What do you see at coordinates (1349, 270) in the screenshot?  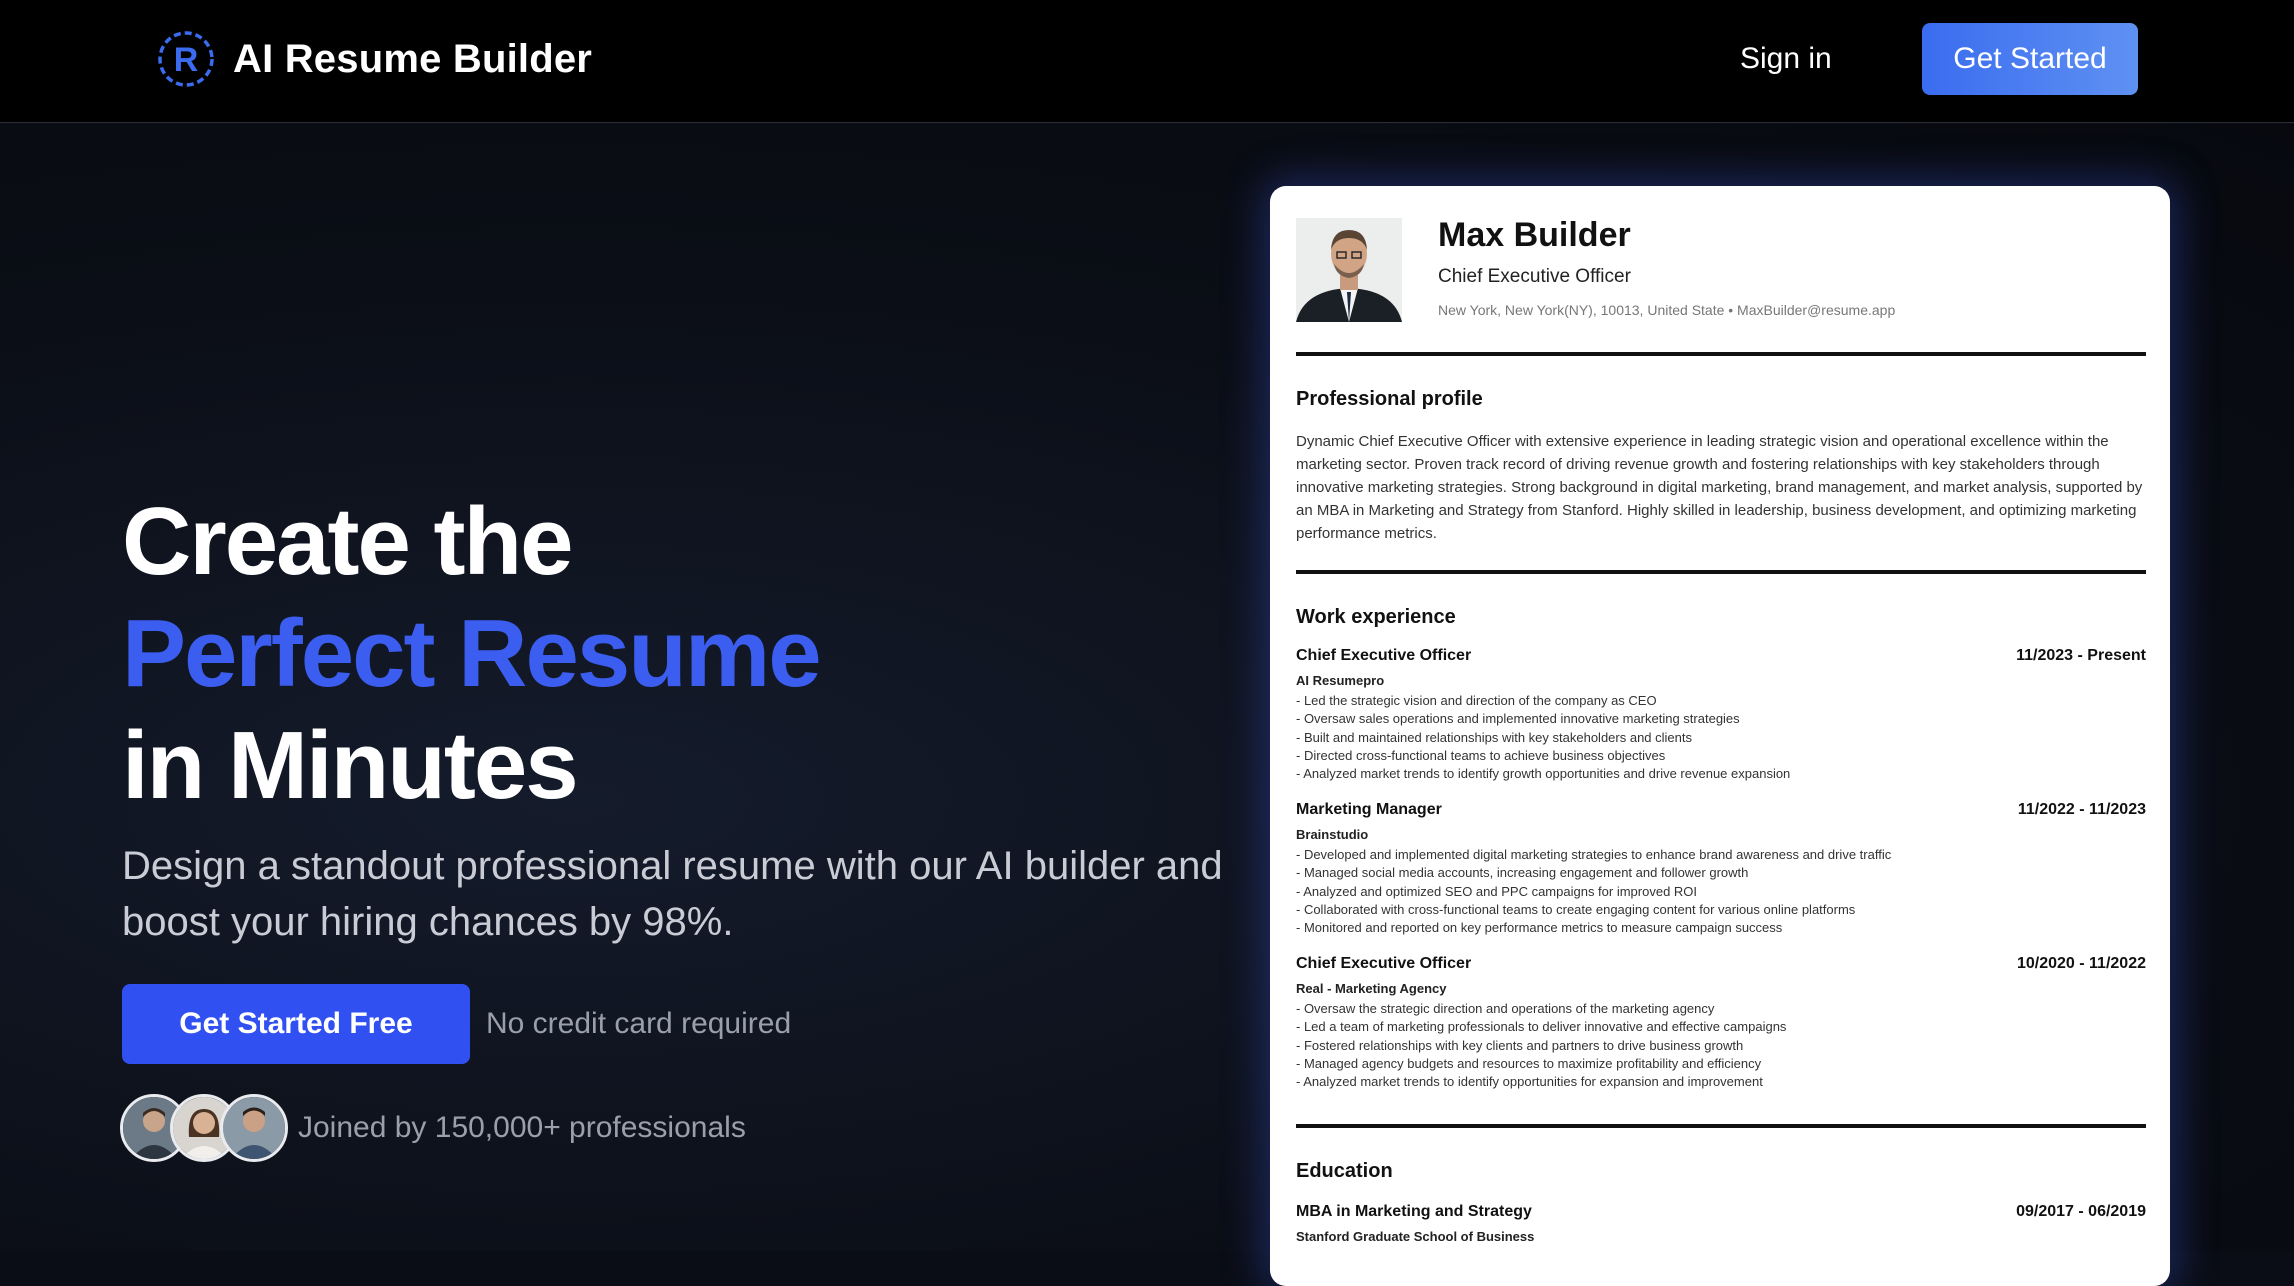 I see `profile-photo` at bounding box center [1349, 270].